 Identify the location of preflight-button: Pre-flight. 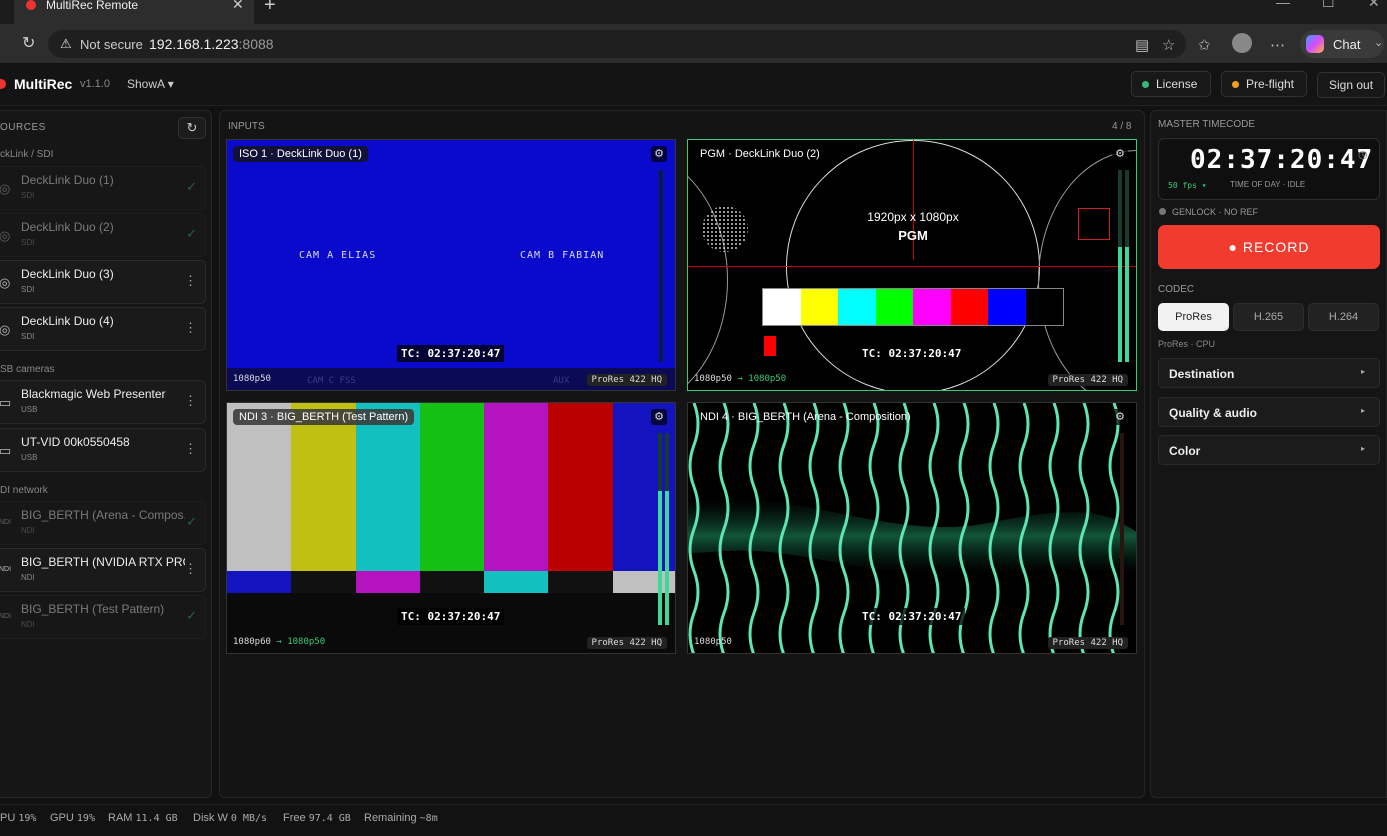
(1264, 84).